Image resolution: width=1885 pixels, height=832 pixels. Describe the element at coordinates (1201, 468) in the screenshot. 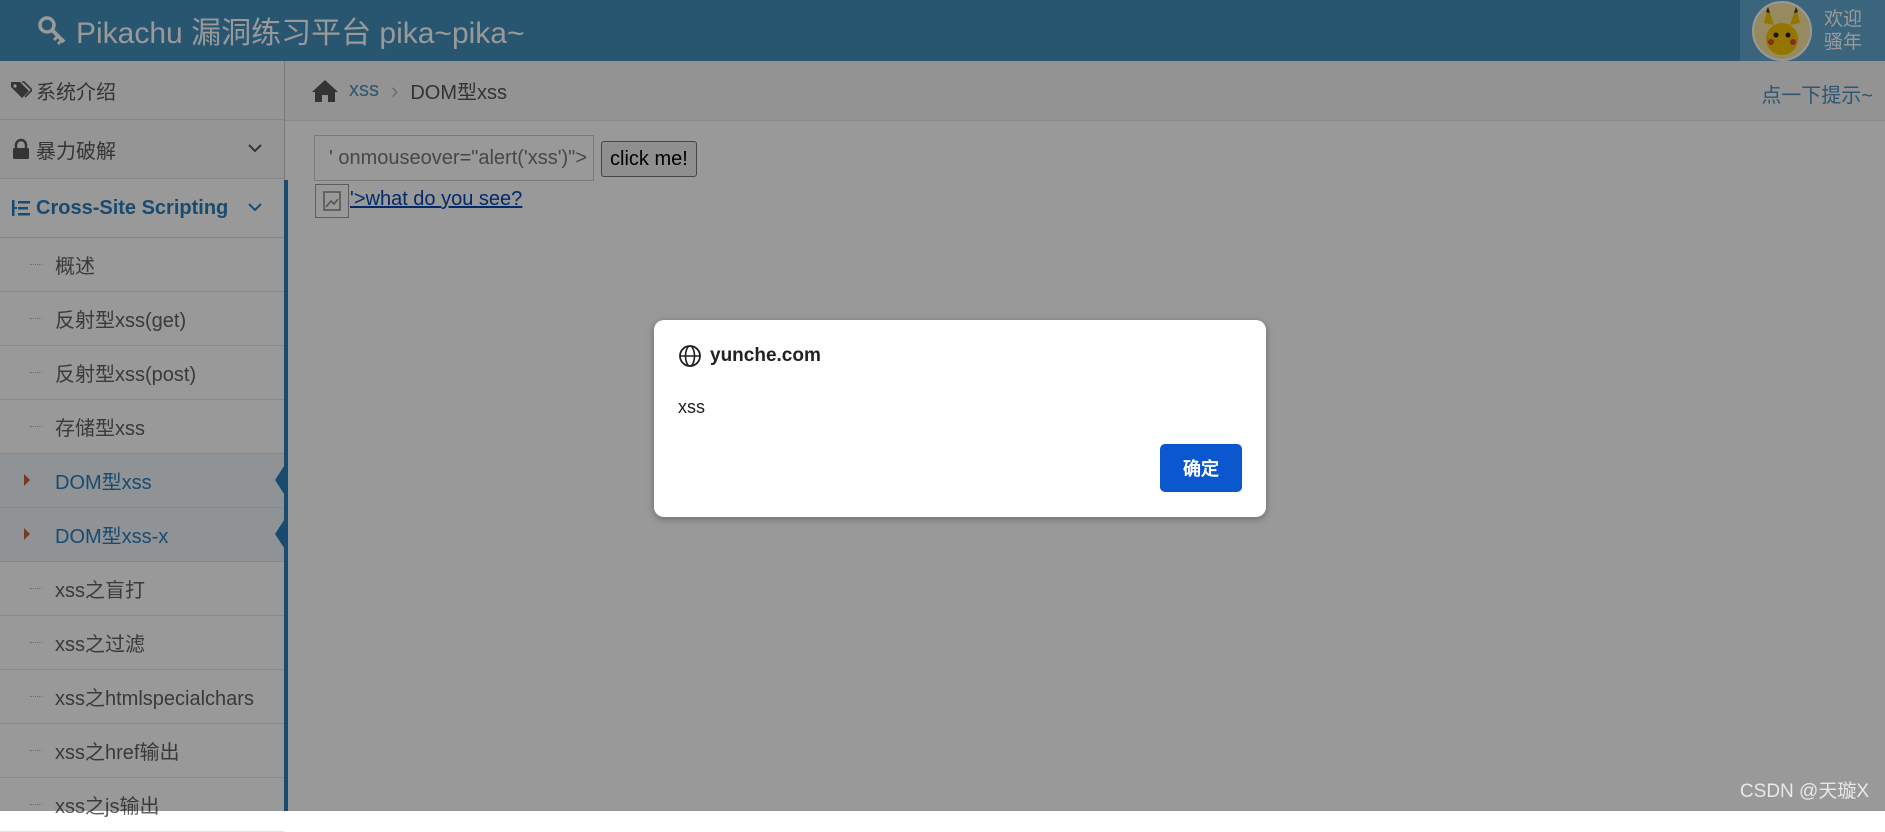

I see `ok-button: 确定` at that location.